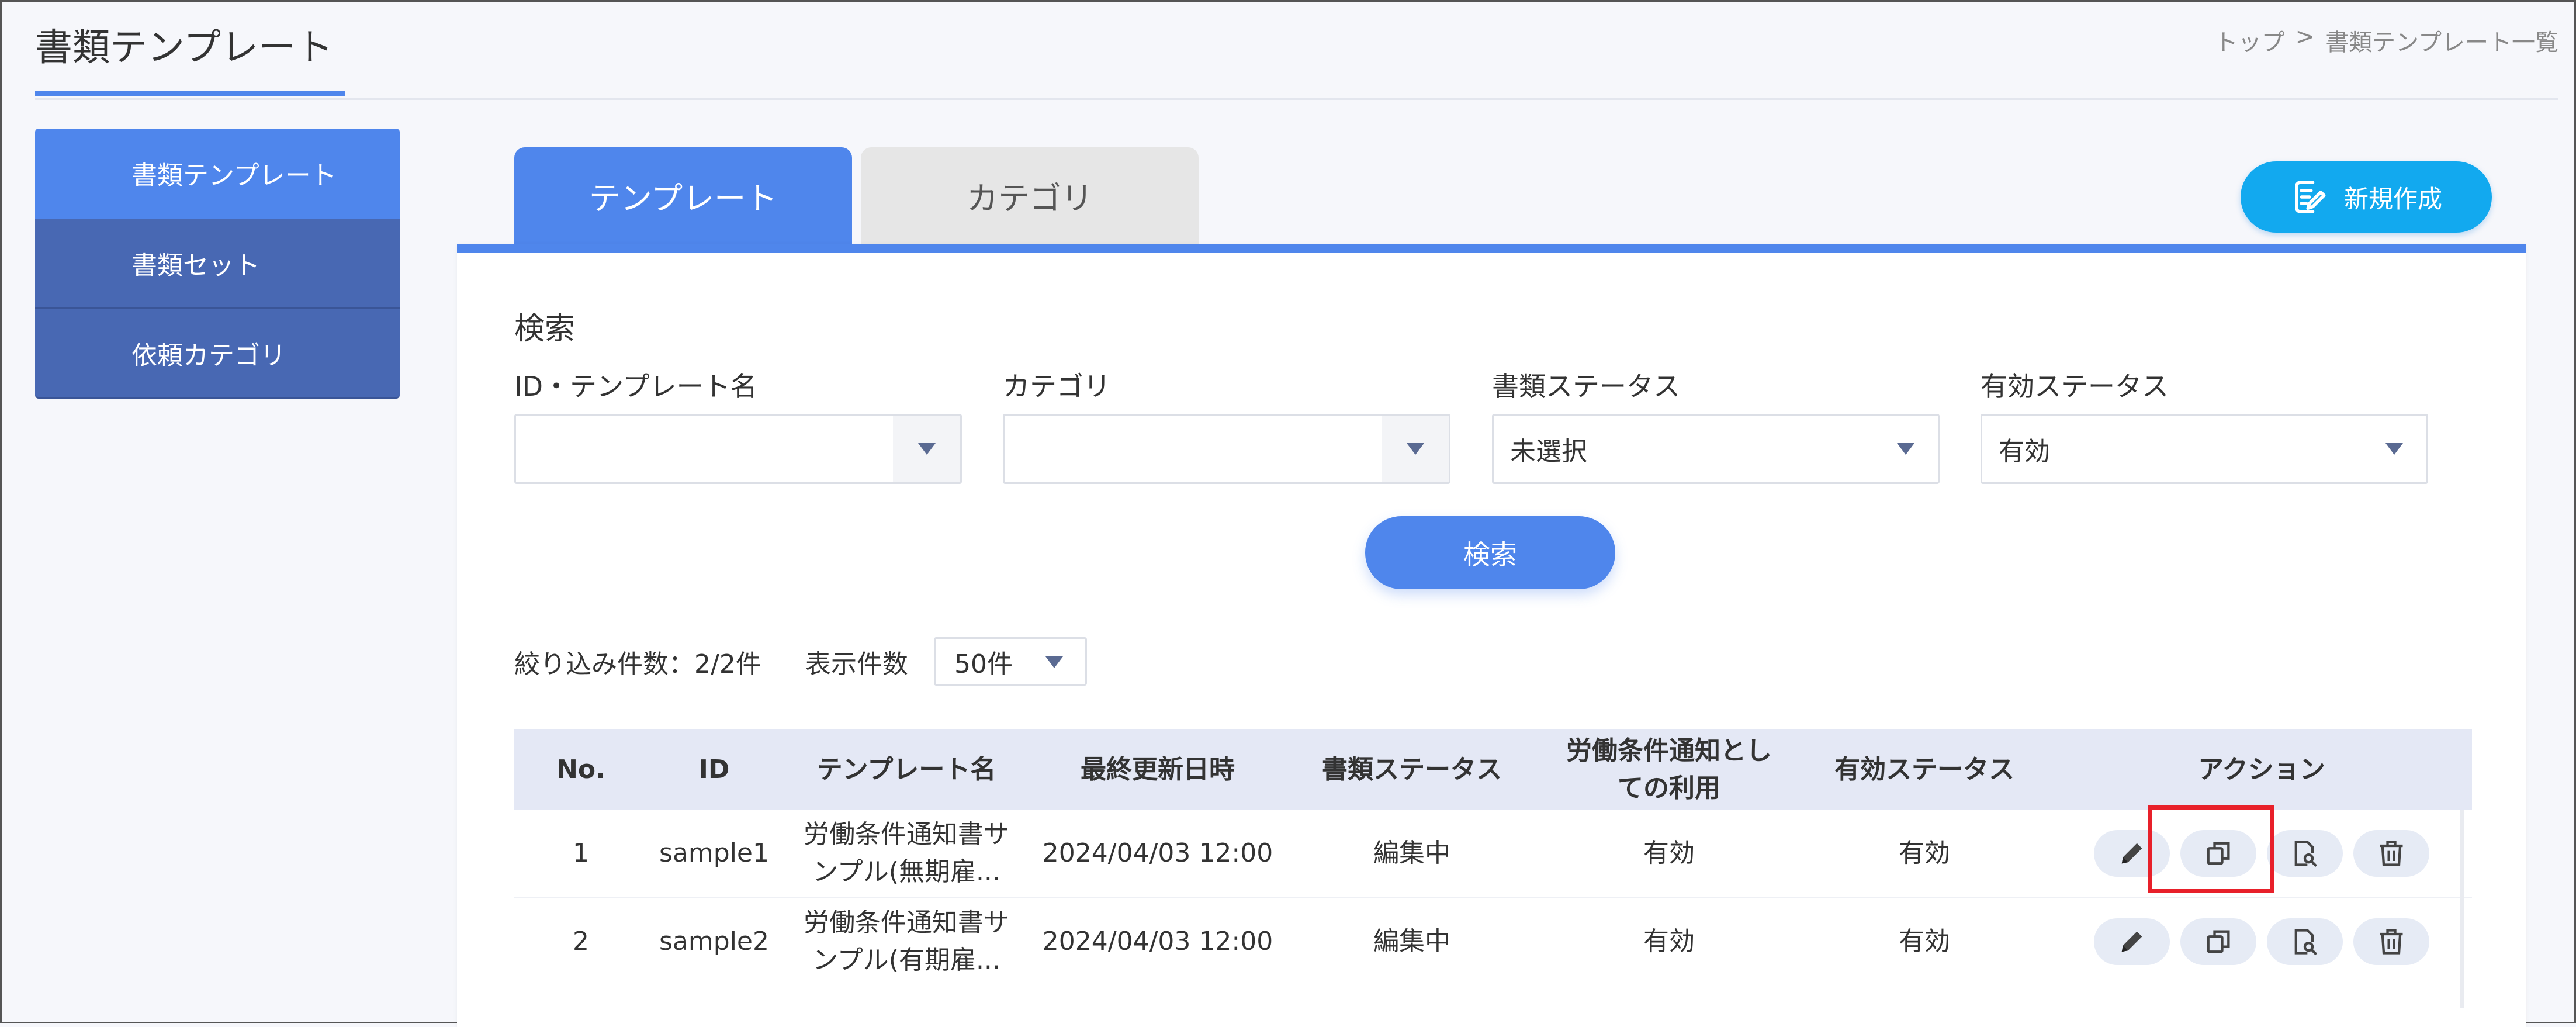 Image resolution: width=2576 pixels, height=1027 pixels. What do you see at coordinates (2310, 197) in the screenshot?
I see `document-edit-icon` at bounding box center [2310, 197].